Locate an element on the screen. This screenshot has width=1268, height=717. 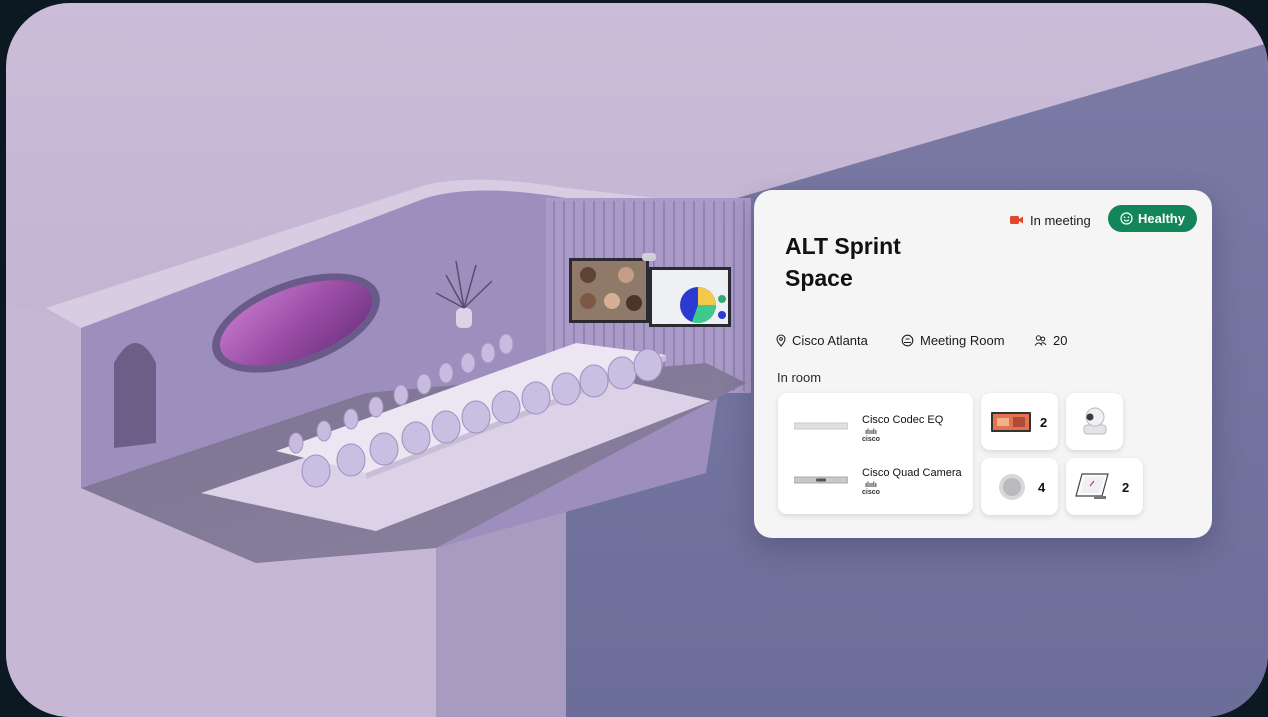
meeting-status-label: In meeting is located at coordinates (1060, 220).